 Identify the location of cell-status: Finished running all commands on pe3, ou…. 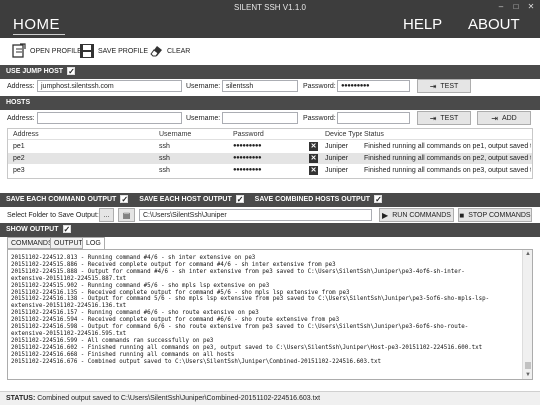
(447, 170).